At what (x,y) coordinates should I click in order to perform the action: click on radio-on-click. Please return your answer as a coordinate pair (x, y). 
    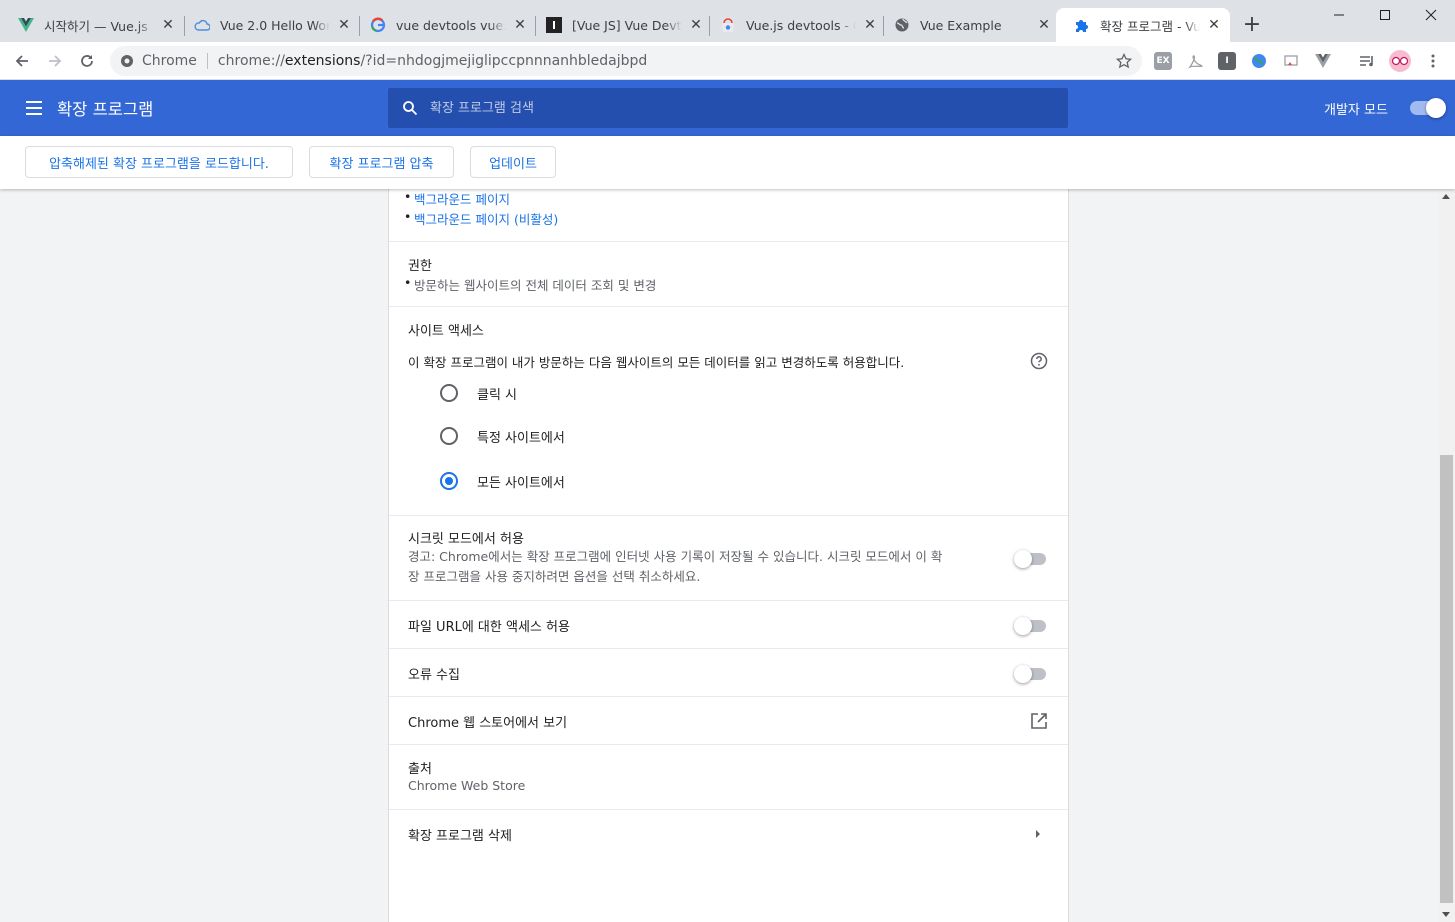
    Looking at the image, I should click on (449, 393).